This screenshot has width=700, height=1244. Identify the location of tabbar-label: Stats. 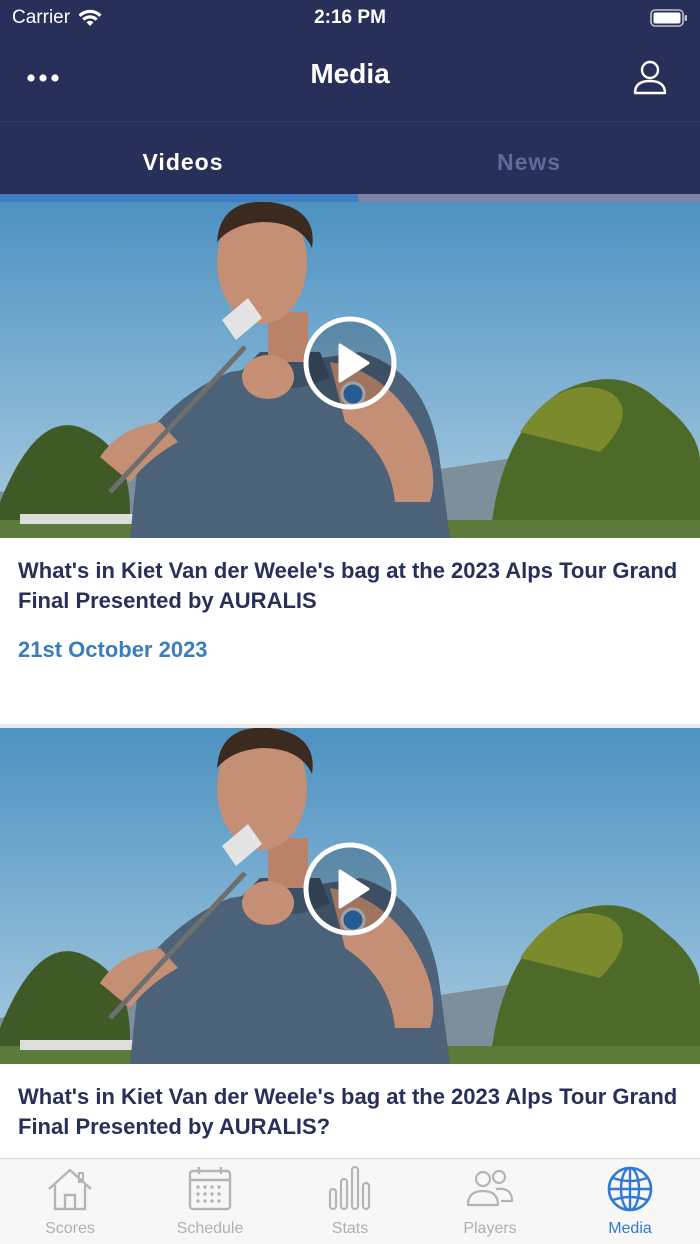
(350, 1228).